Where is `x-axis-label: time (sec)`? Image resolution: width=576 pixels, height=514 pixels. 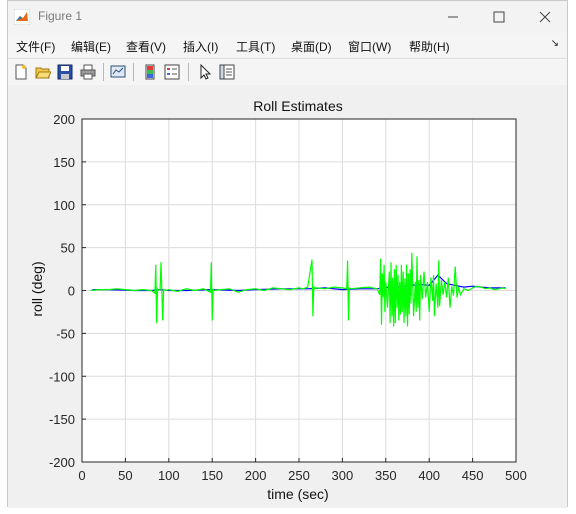 x-axis-label: time (sec) is located at coordinates (297, 494).